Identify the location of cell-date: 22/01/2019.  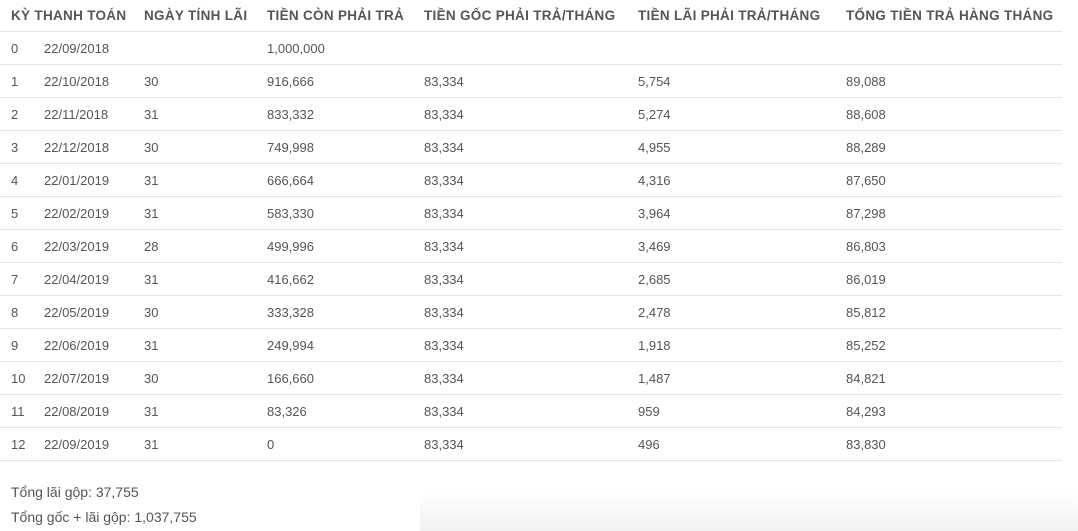
(83, 180).